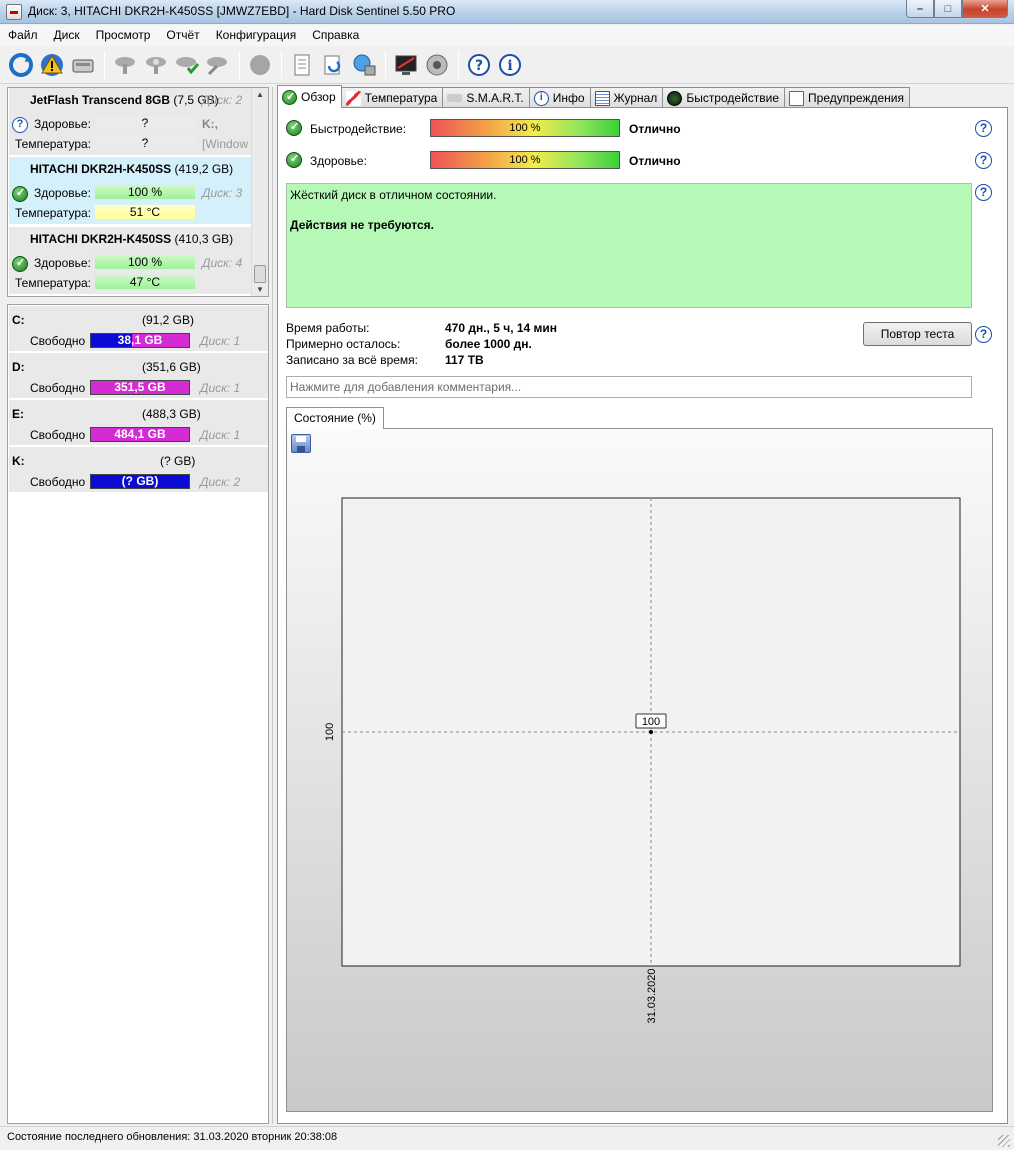 This screenshot has height=1150, width=1014. I want to click on surface-test-icon, so click(156, 65).